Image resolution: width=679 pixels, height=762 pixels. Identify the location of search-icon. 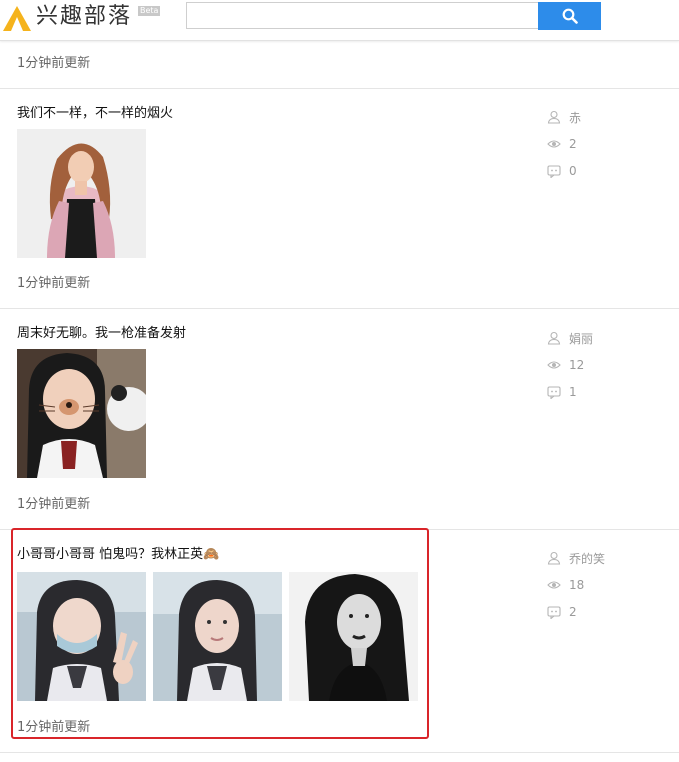
(570, 16).